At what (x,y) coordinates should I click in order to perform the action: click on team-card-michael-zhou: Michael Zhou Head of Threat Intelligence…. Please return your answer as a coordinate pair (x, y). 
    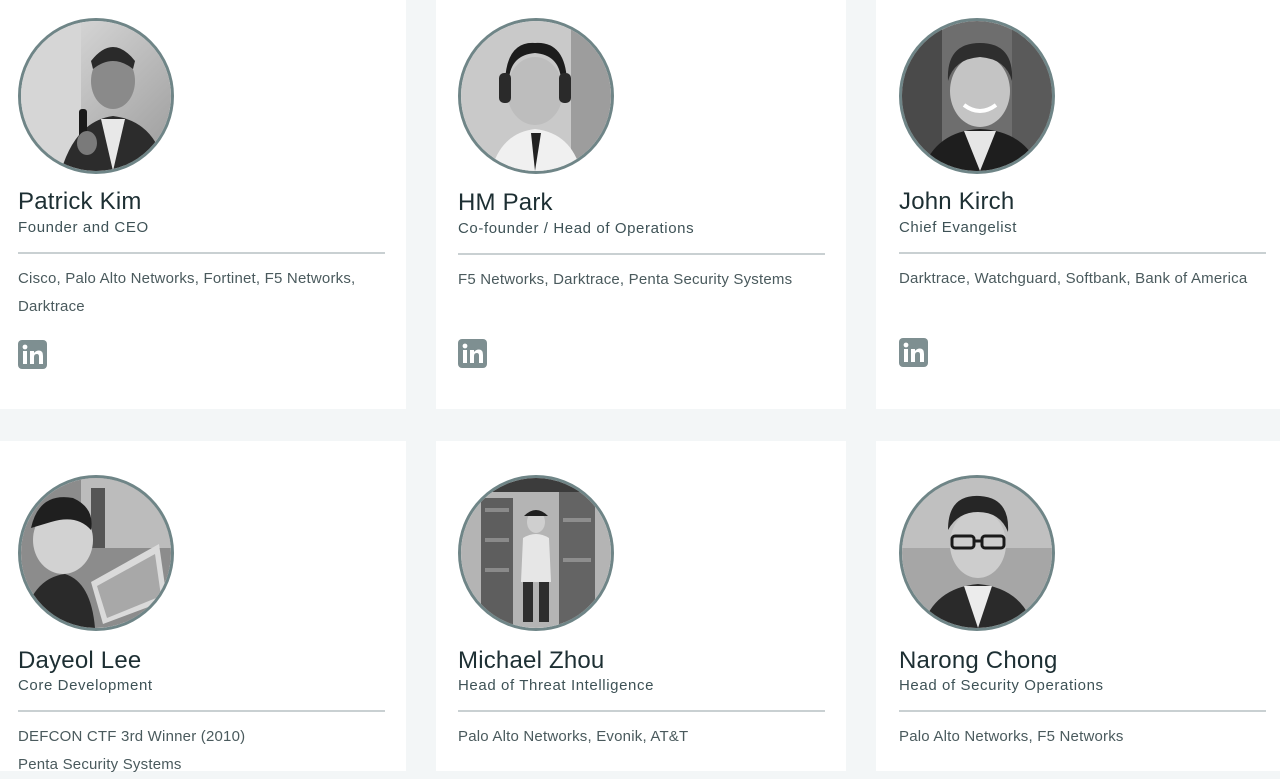
    Looking at the image, I should click on (641, 606).